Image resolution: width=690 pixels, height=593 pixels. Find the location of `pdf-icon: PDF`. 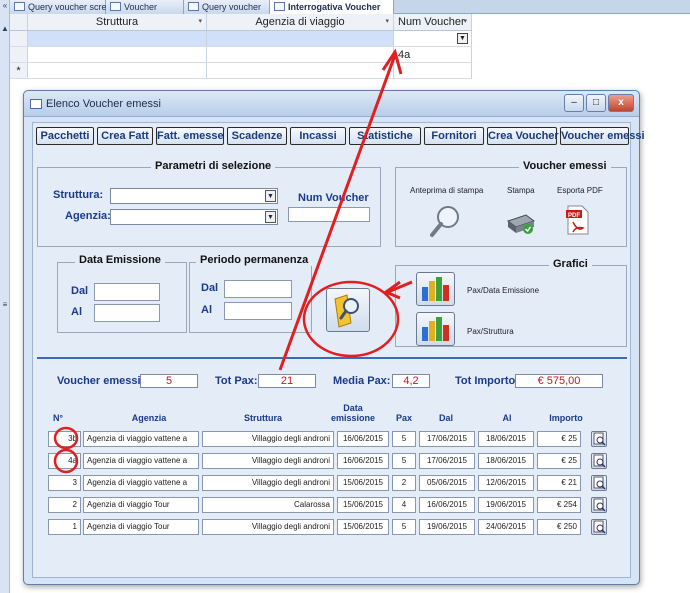

pdf-icon: PDF is located at coordinates (578, 220).